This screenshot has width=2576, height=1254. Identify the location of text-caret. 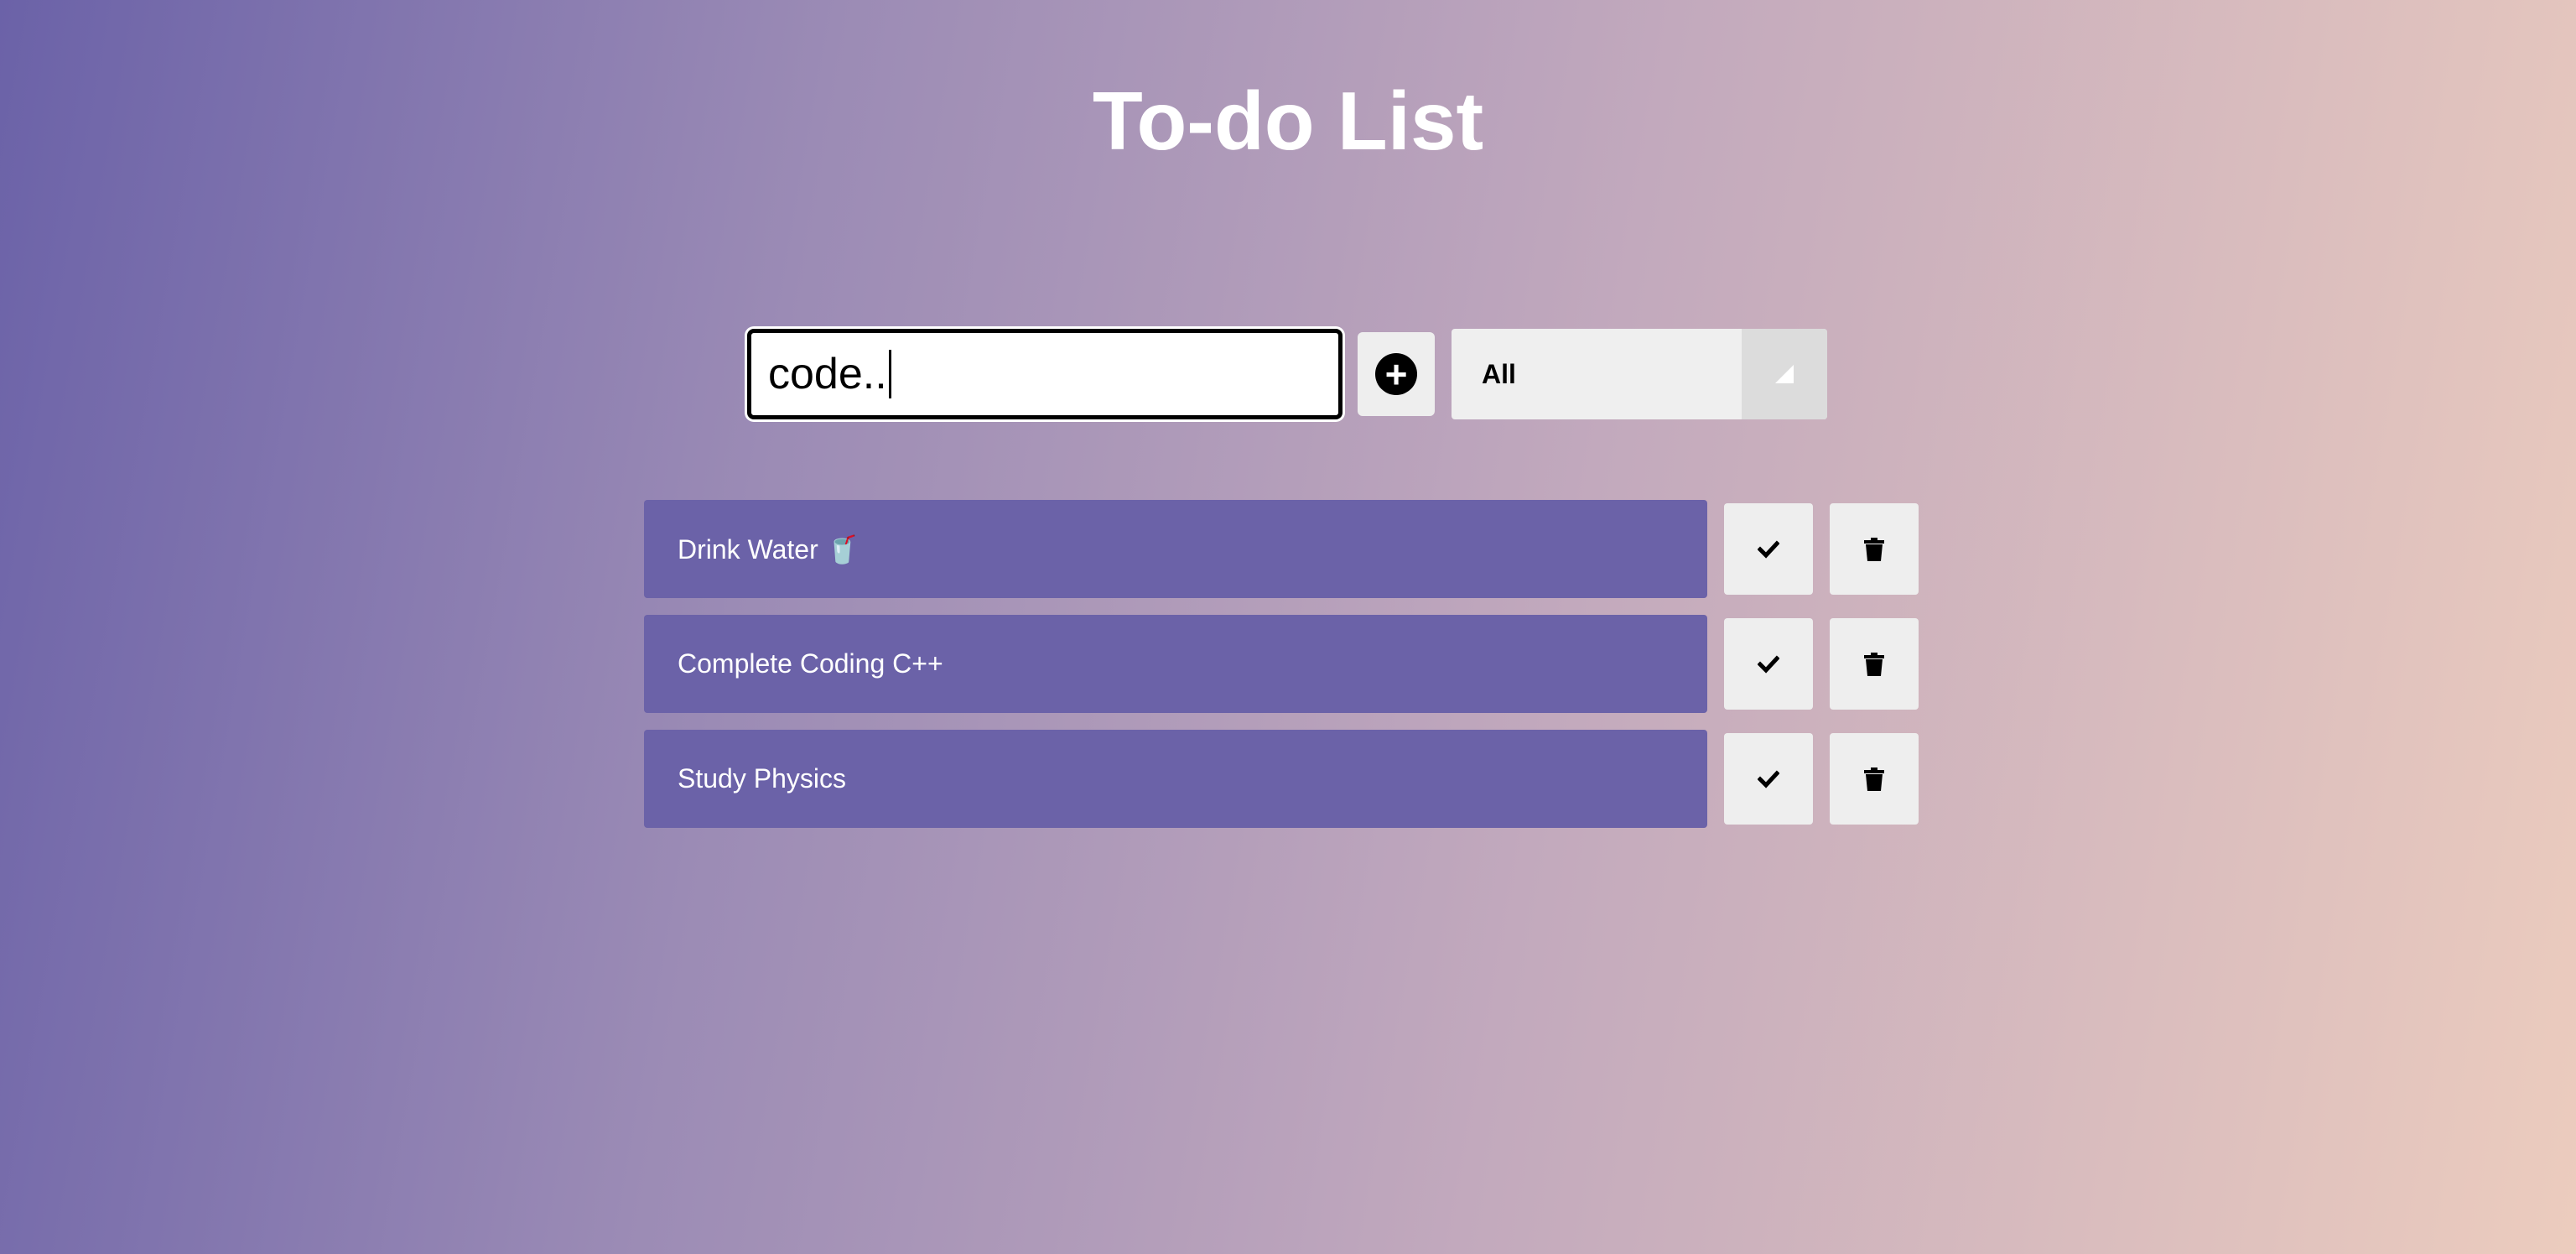
(889, 374).